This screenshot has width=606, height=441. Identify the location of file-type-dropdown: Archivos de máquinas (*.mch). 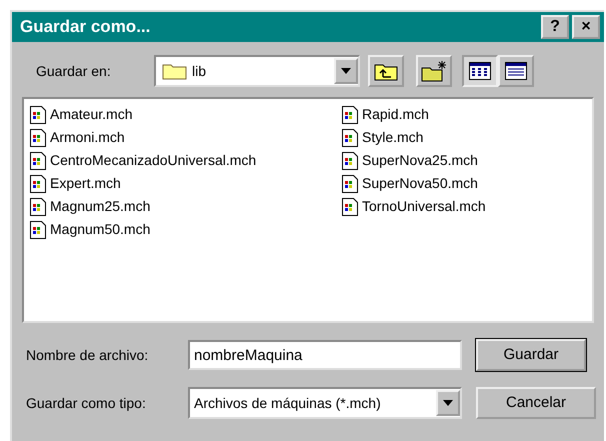
(325, 403).